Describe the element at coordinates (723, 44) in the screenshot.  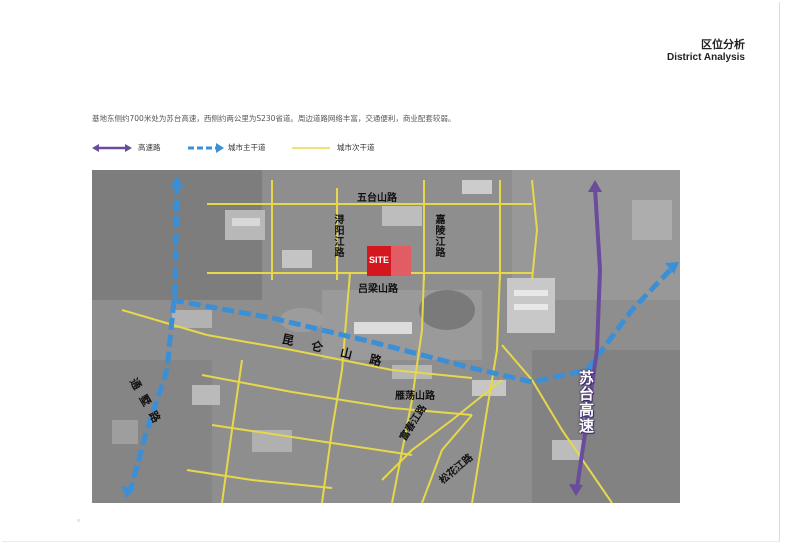
I see `page-title-cn: 区位分析` at that location.